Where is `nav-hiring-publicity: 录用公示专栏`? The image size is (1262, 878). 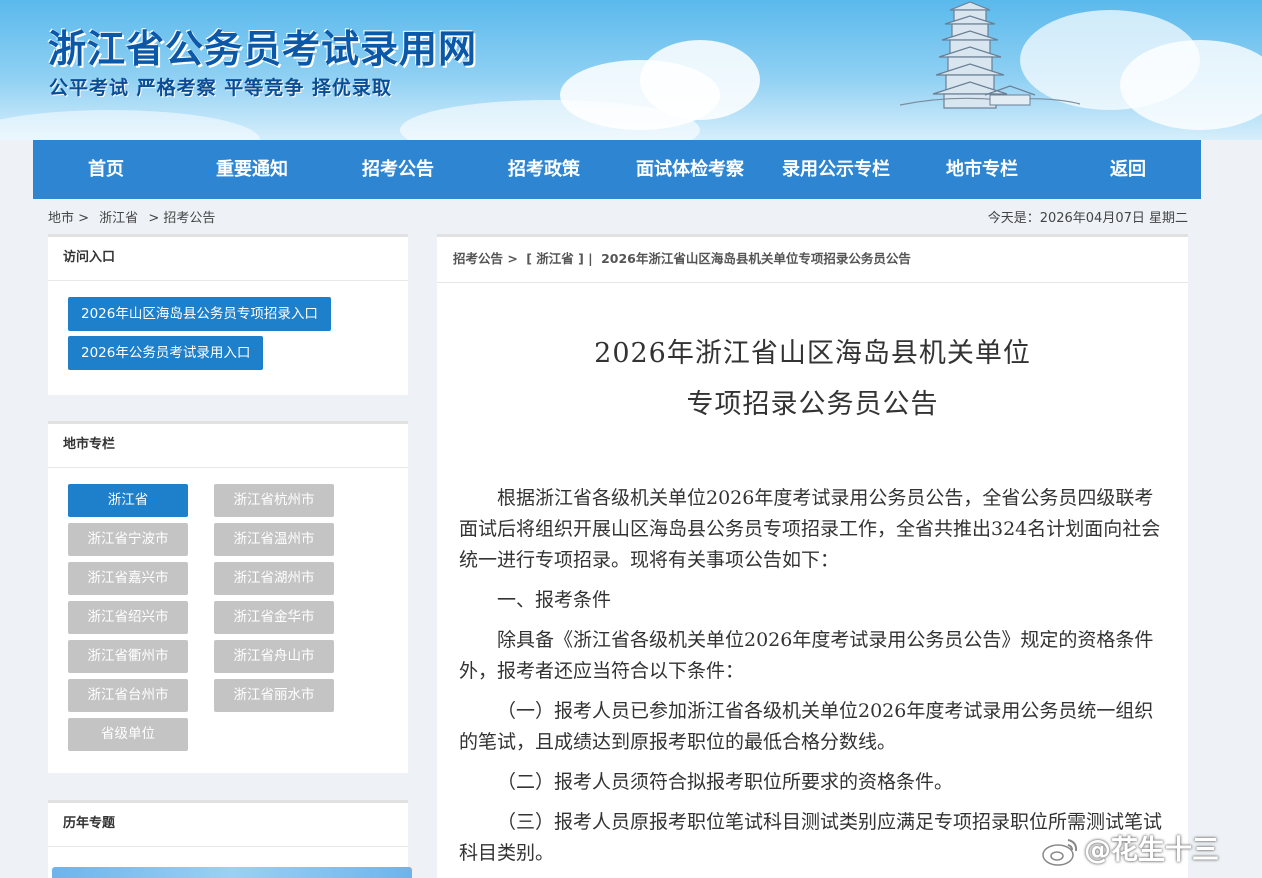
nav-hiring-publicity: 录用公示专栏 is located at coordinates (836, 169).